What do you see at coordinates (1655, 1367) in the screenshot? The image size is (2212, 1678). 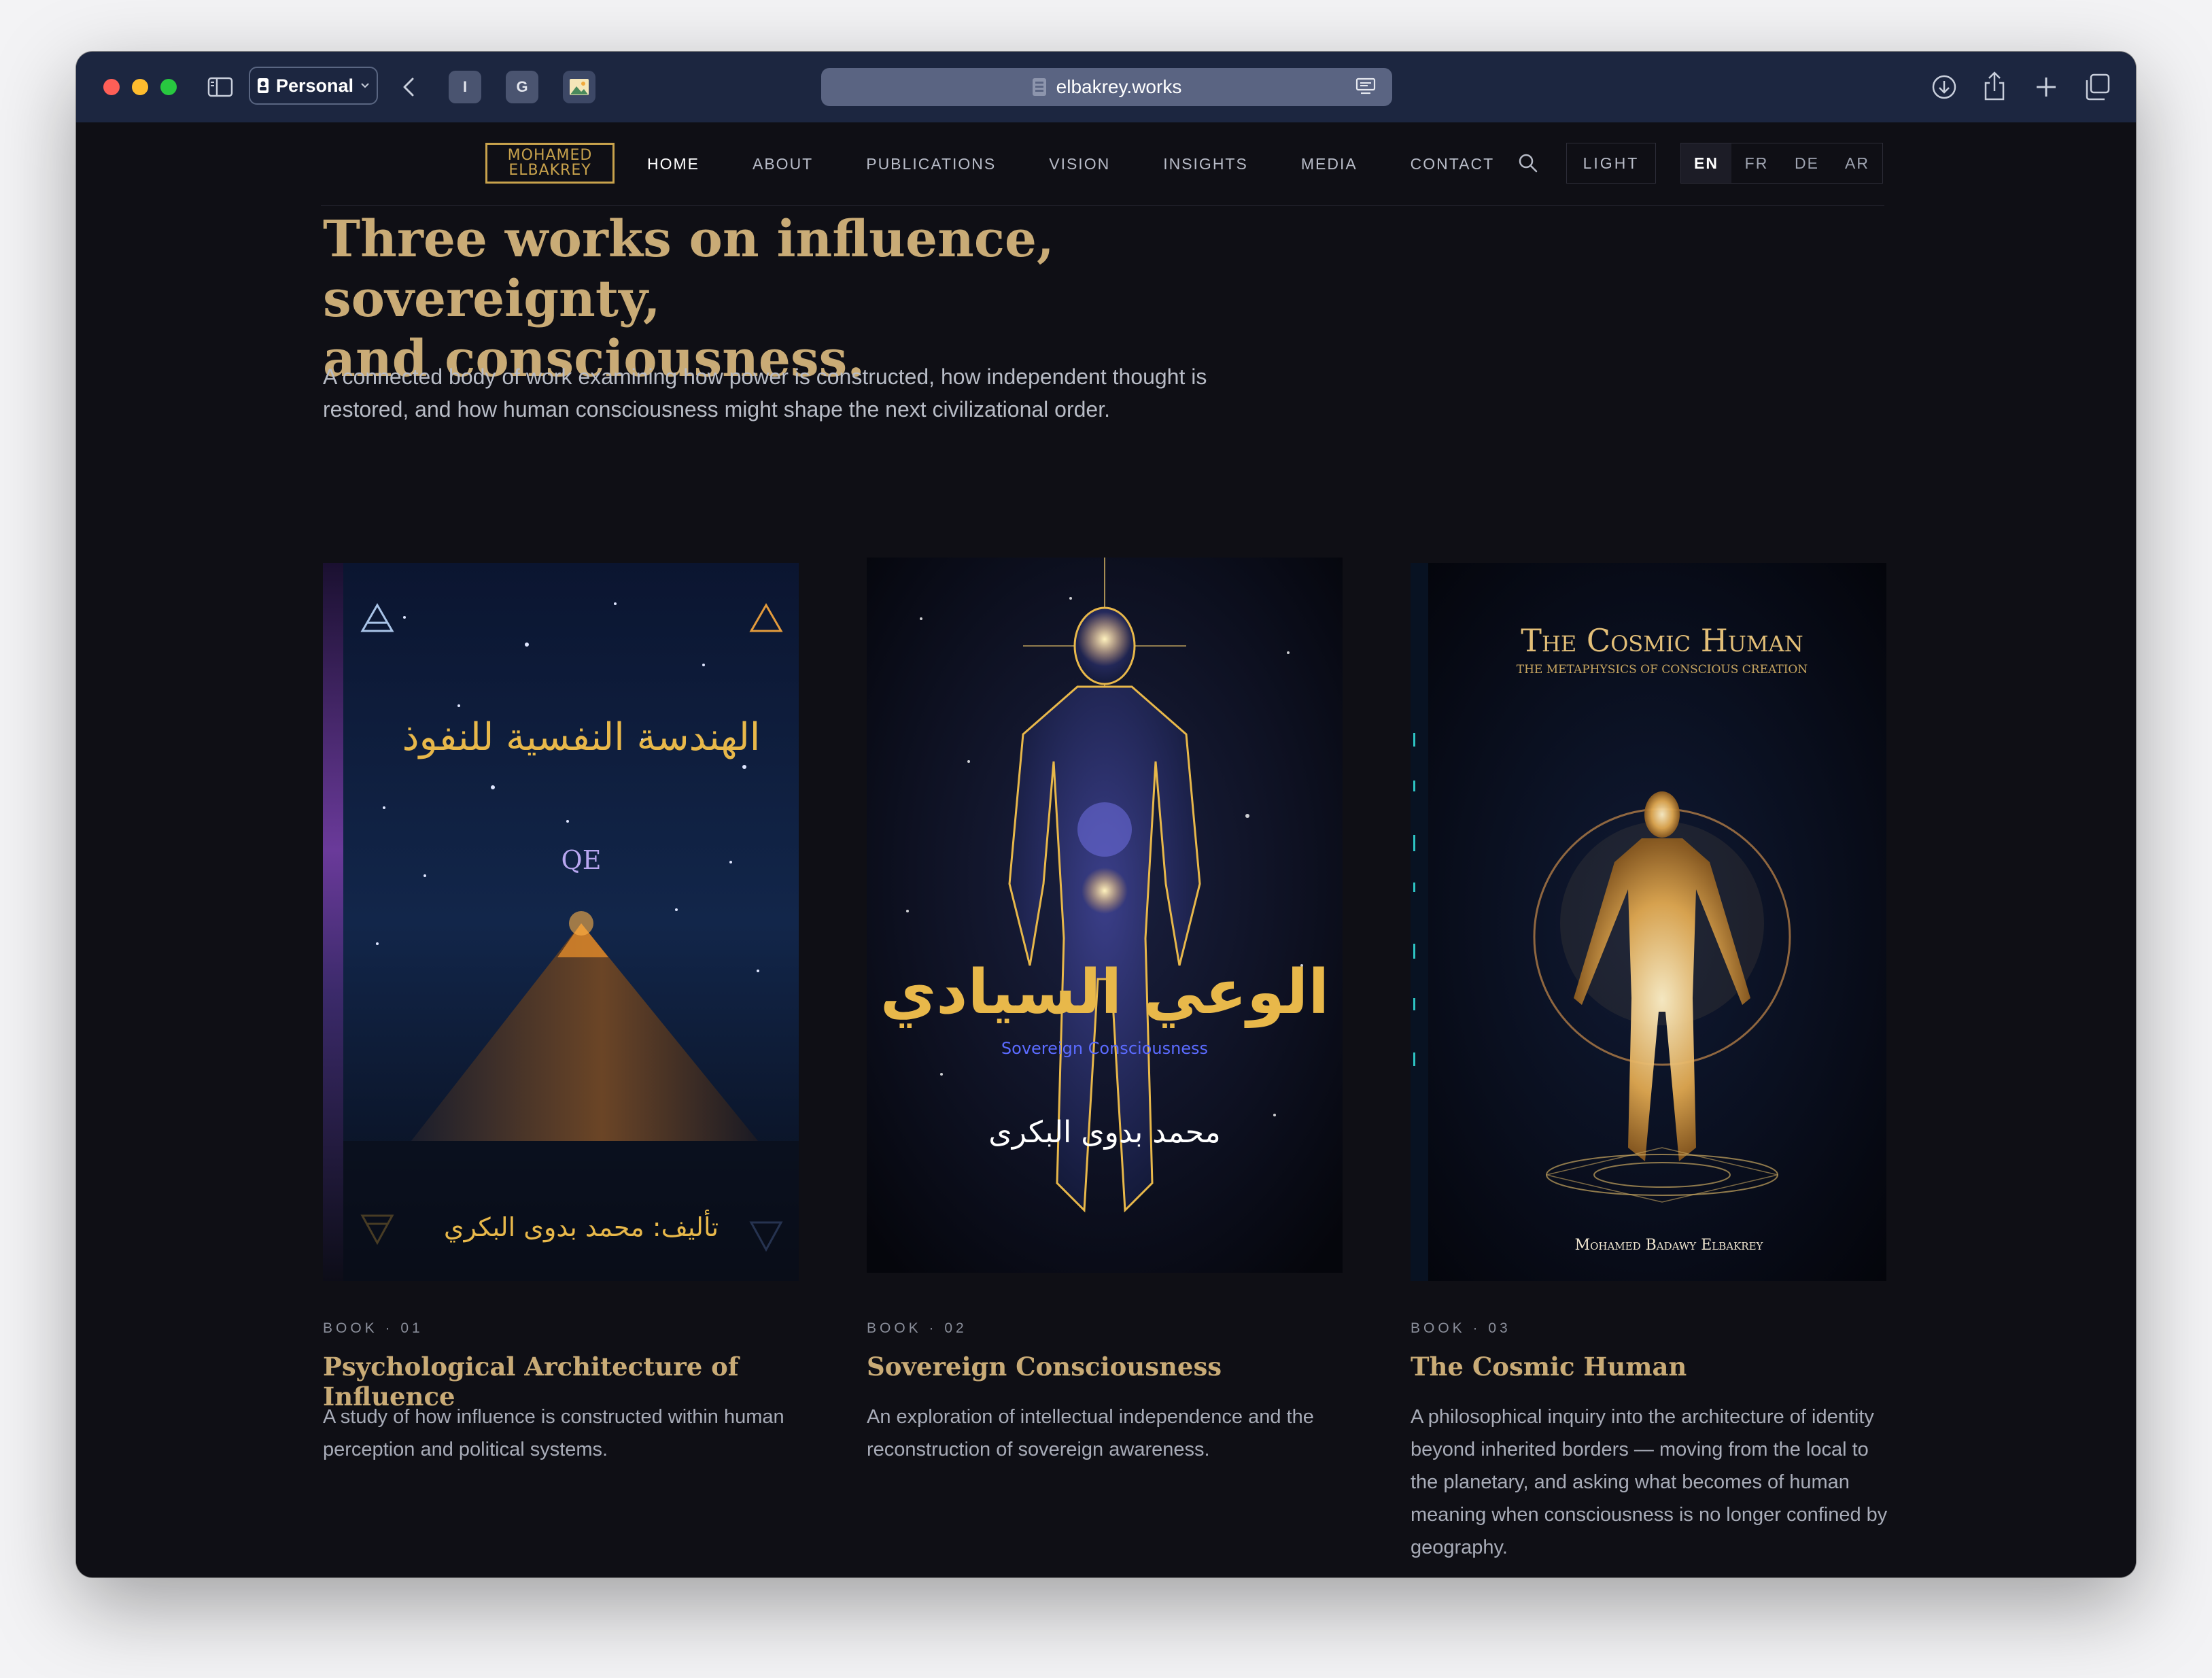 I see `book-3-title: The Cosmic Human` at bounding box center [1655, 1367].